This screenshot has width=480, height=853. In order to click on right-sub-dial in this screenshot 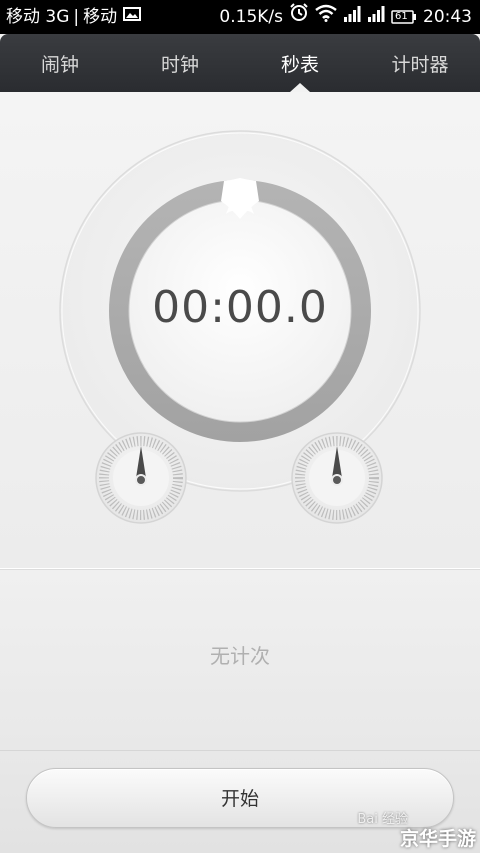, I will do `click(337, 478)`.